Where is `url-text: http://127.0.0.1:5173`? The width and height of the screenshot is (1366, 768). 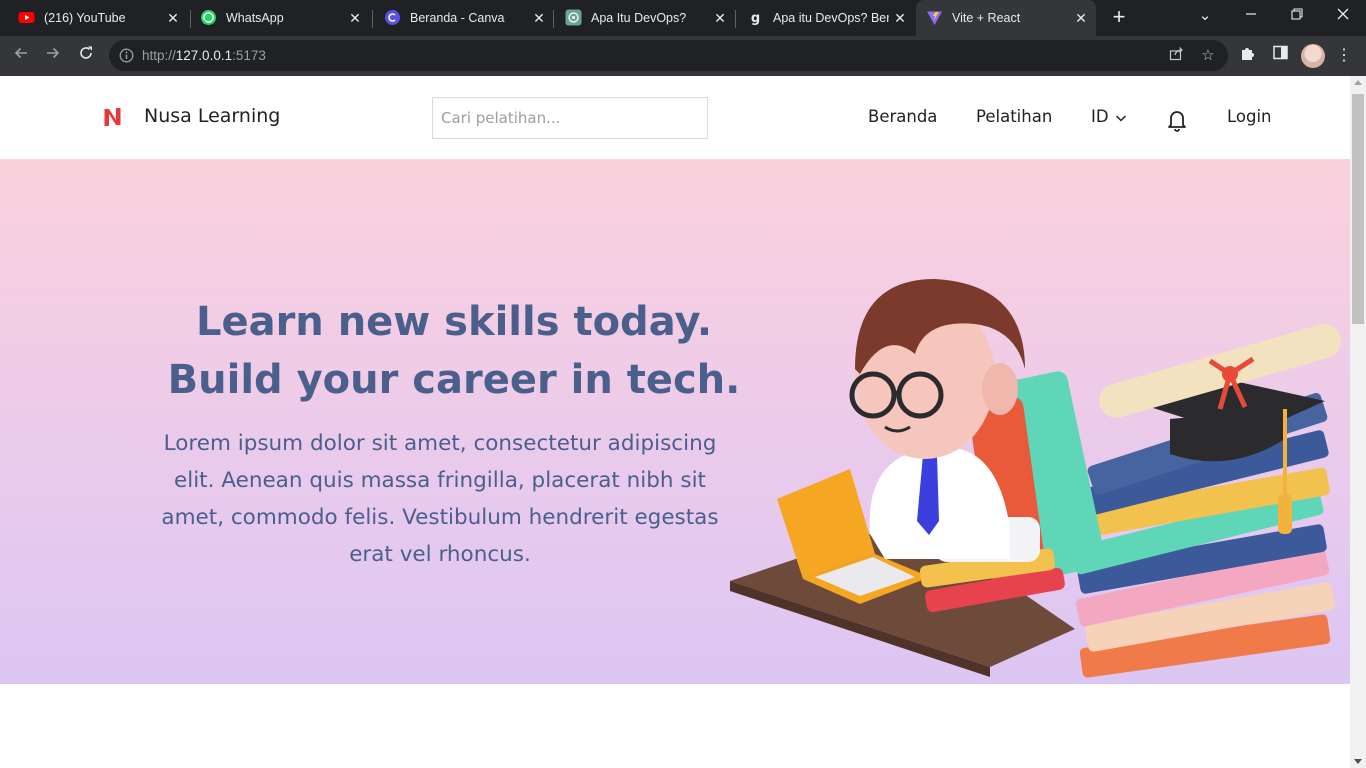
url-text: http://127.0.0.1:5173 is located at coordinates (204, 56).